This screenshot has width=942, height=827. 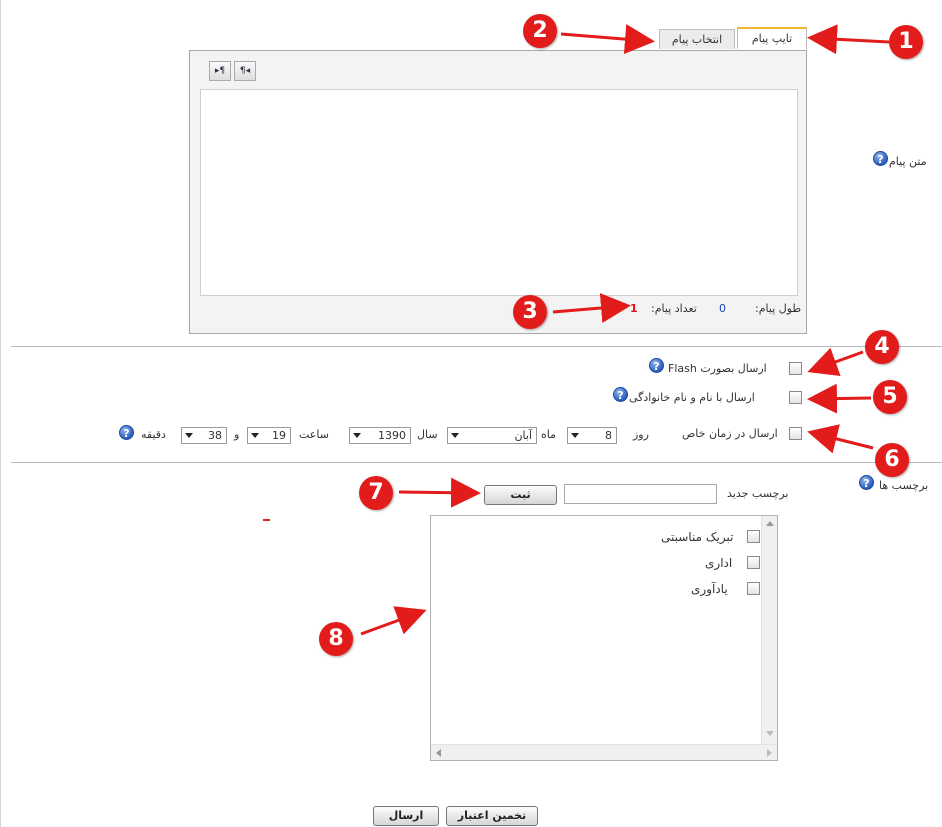 I want to click on tags-listbox: تبریک مناسبتی اداری یادآوری, so click(x=604, y=638).